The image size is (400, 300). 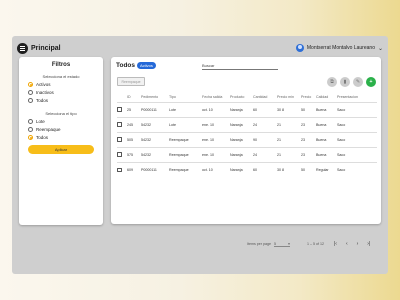 What do you see at coordinates (259, 244) in the screenshot?
I see `items-per-page-label: Items per page` at bounding box center [259, 244].